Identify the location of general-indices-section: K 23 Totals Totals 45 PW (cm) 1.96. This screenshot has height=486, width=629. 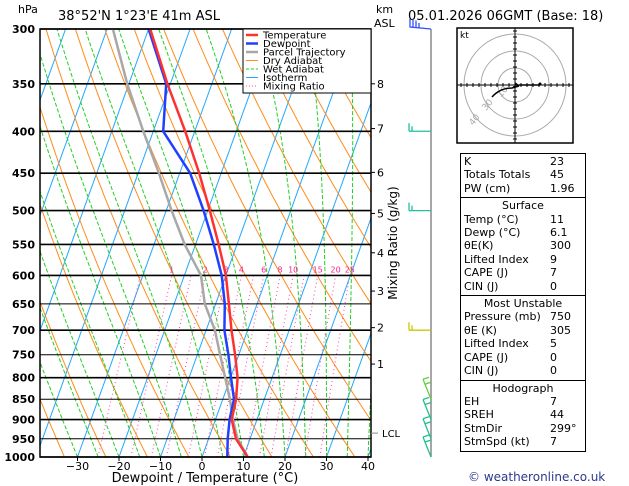
(523, 175).